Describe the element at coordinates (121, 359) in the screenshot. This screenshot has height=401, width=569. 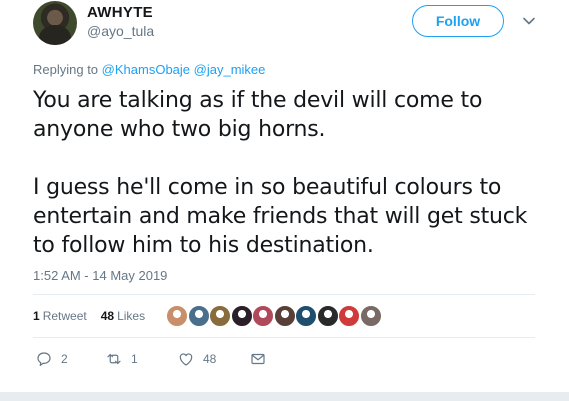
I see `retweet-action: 1` at that location.